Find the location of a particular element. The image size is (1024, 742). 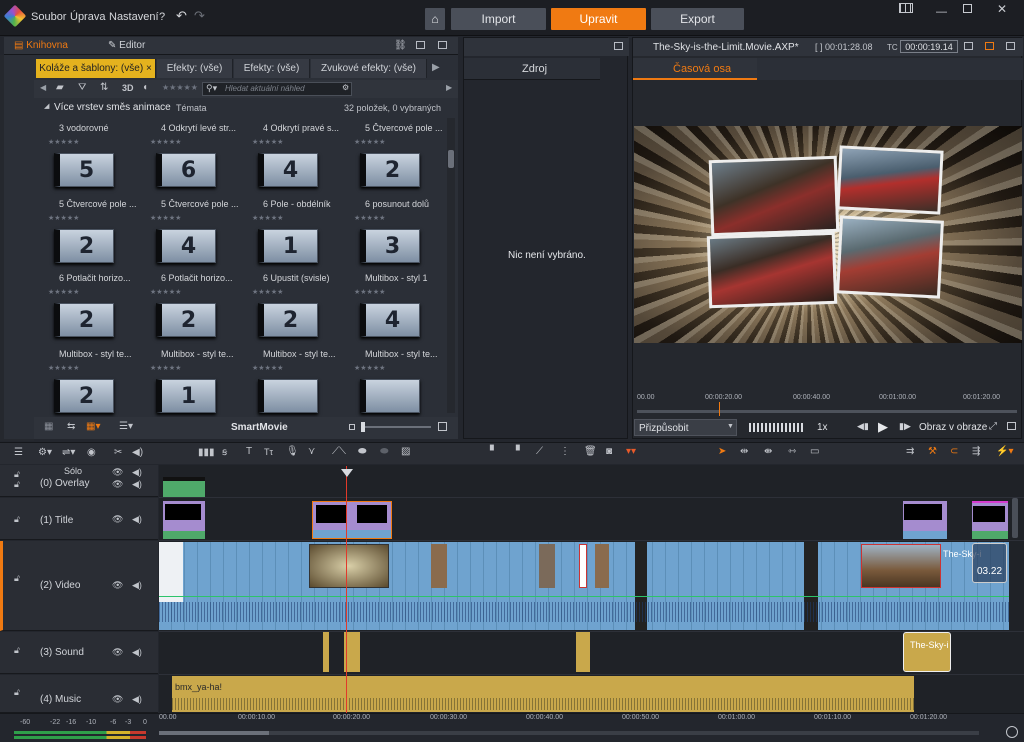

split-icon: ⟋ is located at coordinates (539, 451).